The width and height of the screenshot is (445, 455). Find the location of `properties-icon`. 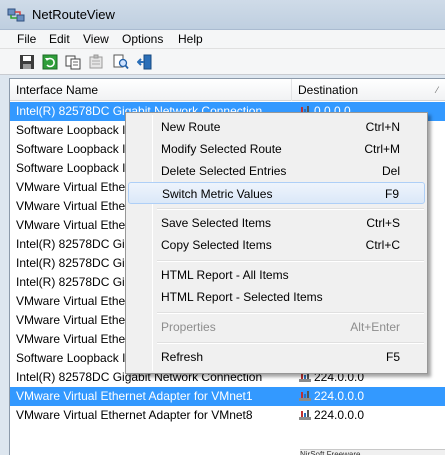

properties-icon is located at coordinates (96, 62).